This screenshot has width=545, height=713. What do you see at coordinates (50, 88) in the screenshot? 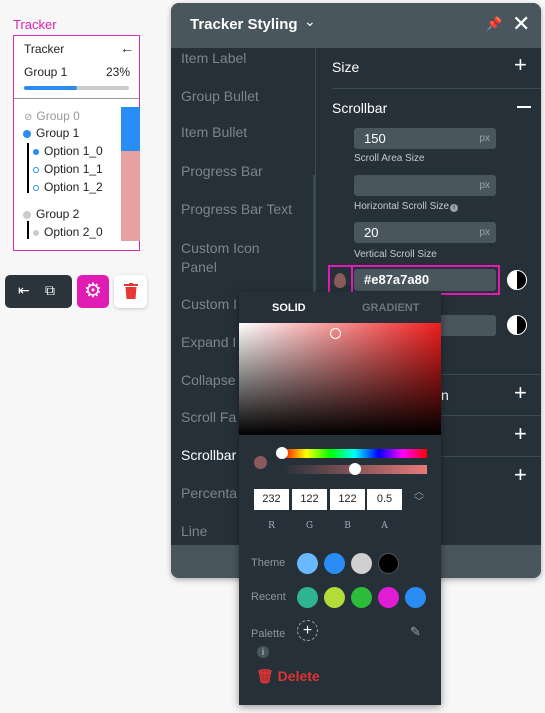
I see `progress-fill` at bounding box center [50, 88].